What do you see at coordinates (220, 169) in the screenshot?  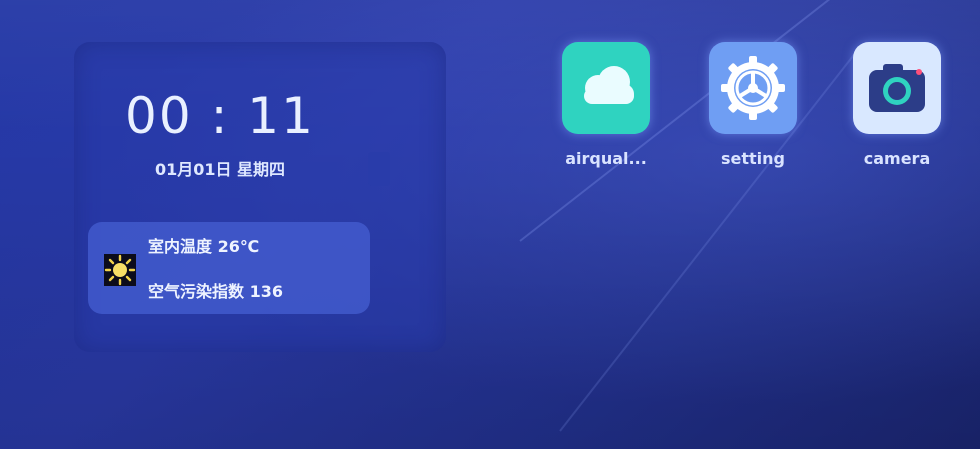 I see `clock-date: 01月01日 星期四` at bounding box center [220, 169].